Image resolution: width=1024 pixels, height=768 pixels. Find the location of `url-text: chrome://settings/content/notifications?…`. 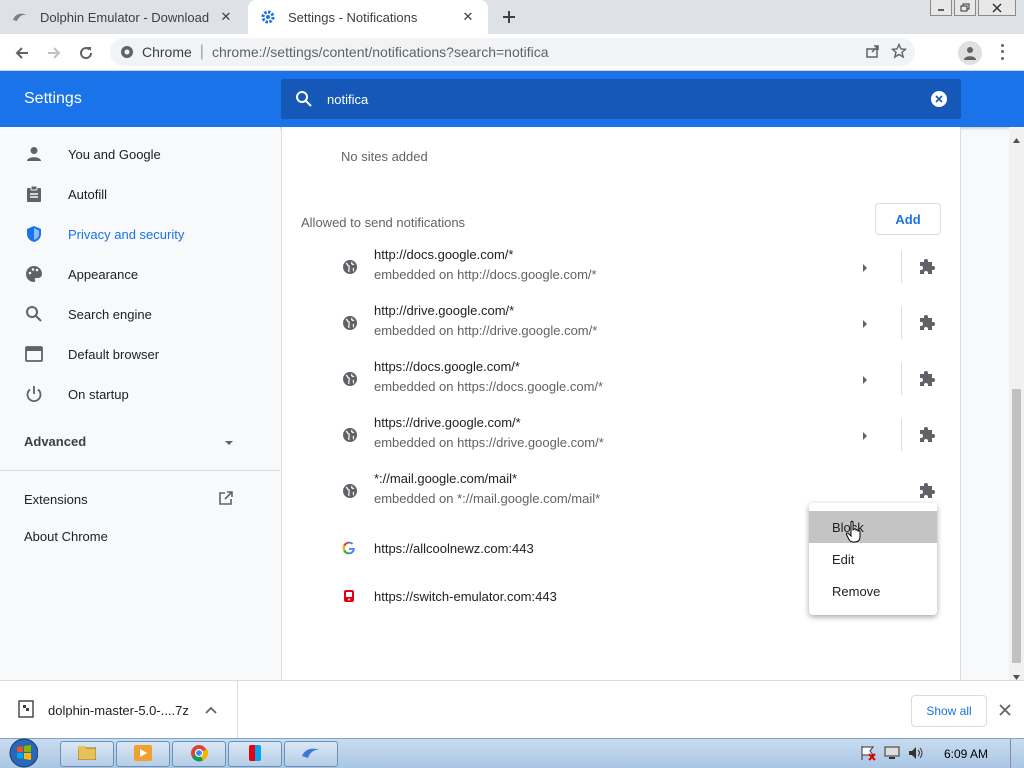

url-text: chrome://settings/content/notifications?… is located at coordinates (380, 52).